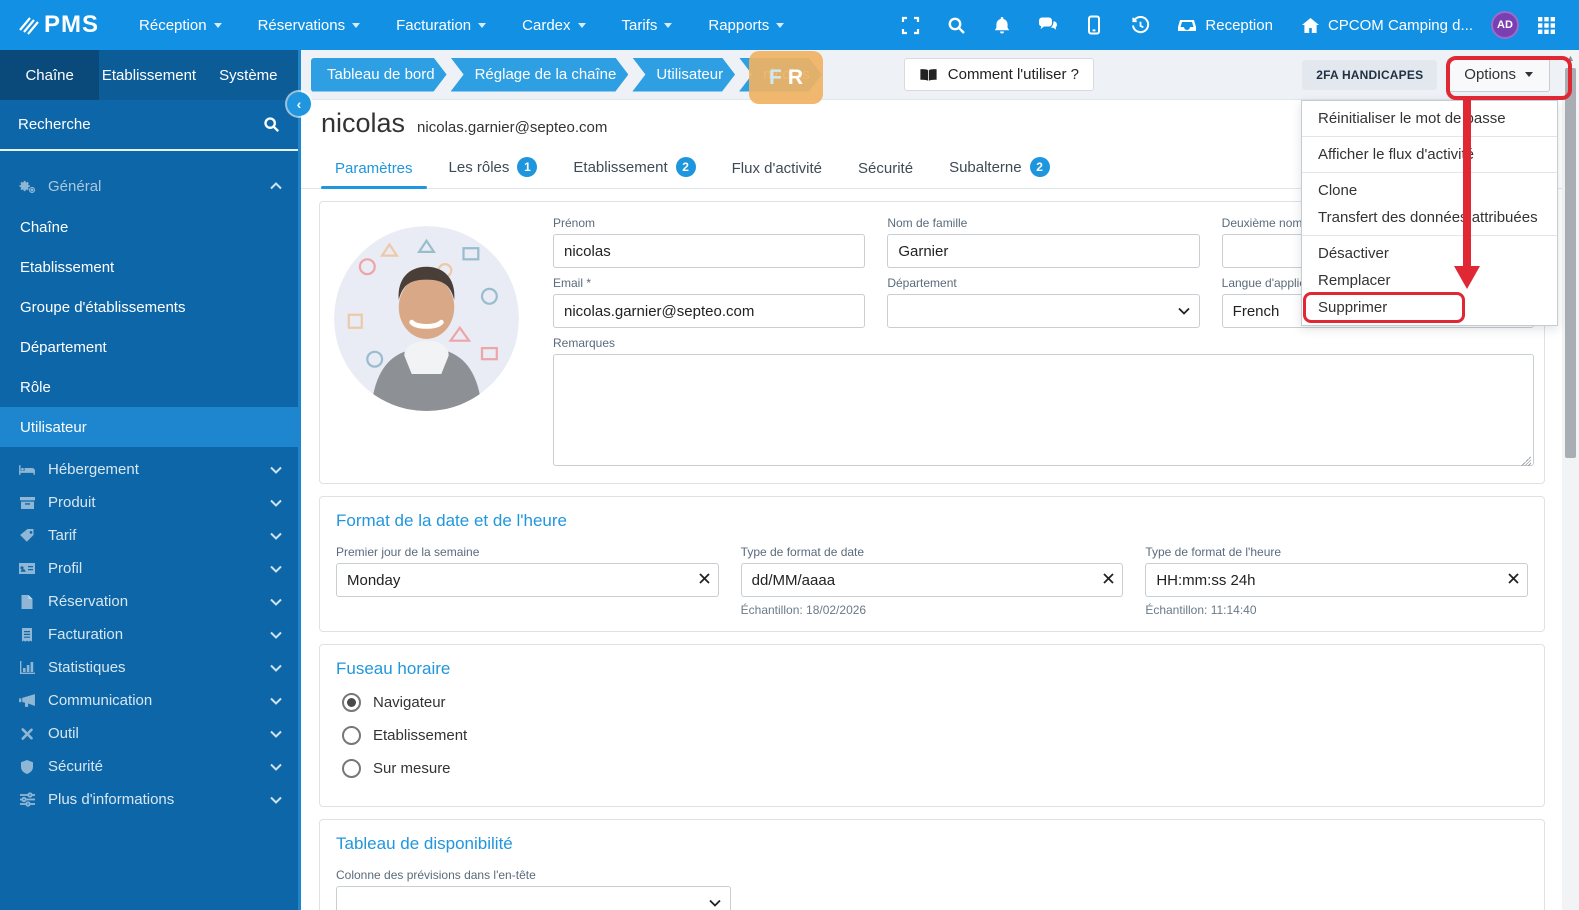 The height and width of the screenshot is (910, 1579). Describe the element at coordinates (149, 347) in the screenshot. I see `sidebar-item-departement: Département` at that location.